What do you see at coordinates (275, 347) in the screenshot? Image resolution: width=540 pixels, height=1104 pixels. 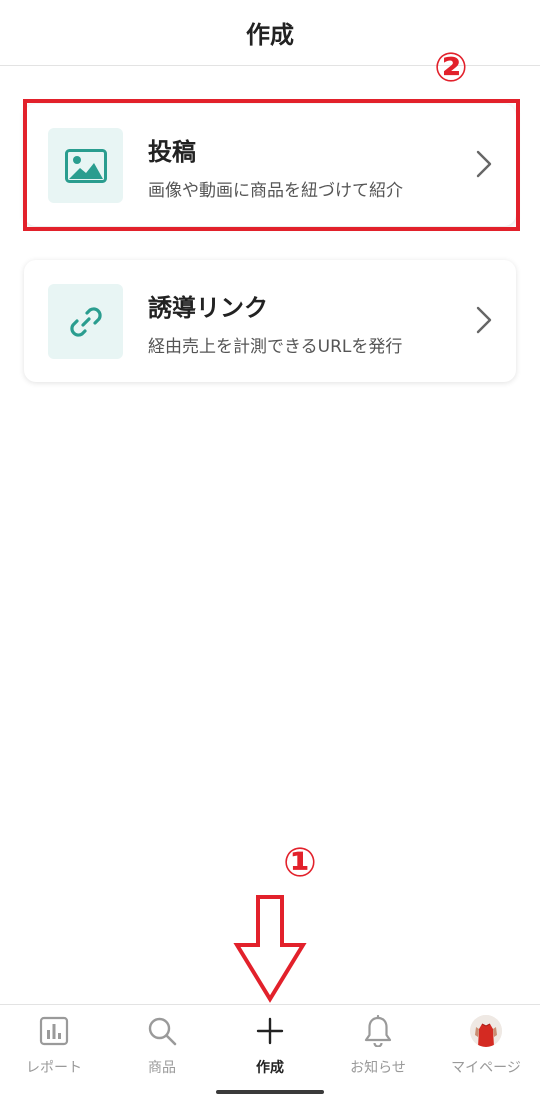 I see `link-description: 経由売上を計測できるURLを発行` at bounding box center [275, 347].